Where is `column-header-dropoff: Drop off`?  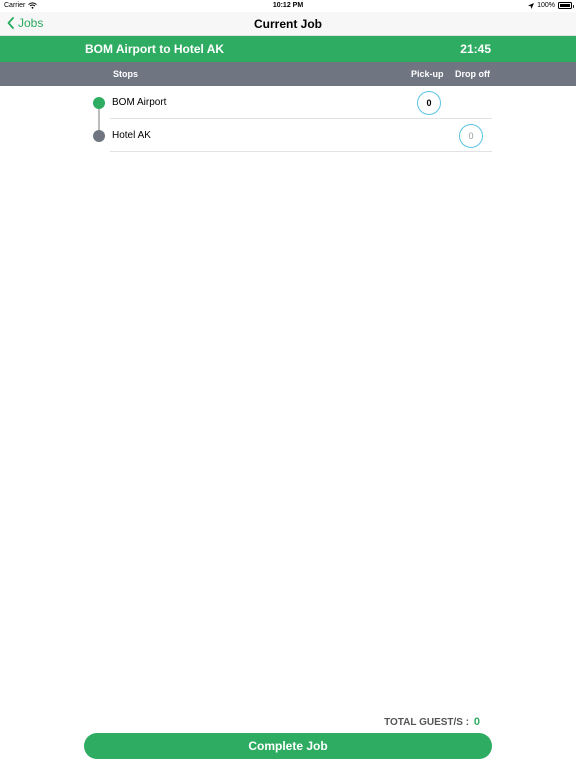
column-header-dropoff: Drop off is located at coordinates (472, 74).